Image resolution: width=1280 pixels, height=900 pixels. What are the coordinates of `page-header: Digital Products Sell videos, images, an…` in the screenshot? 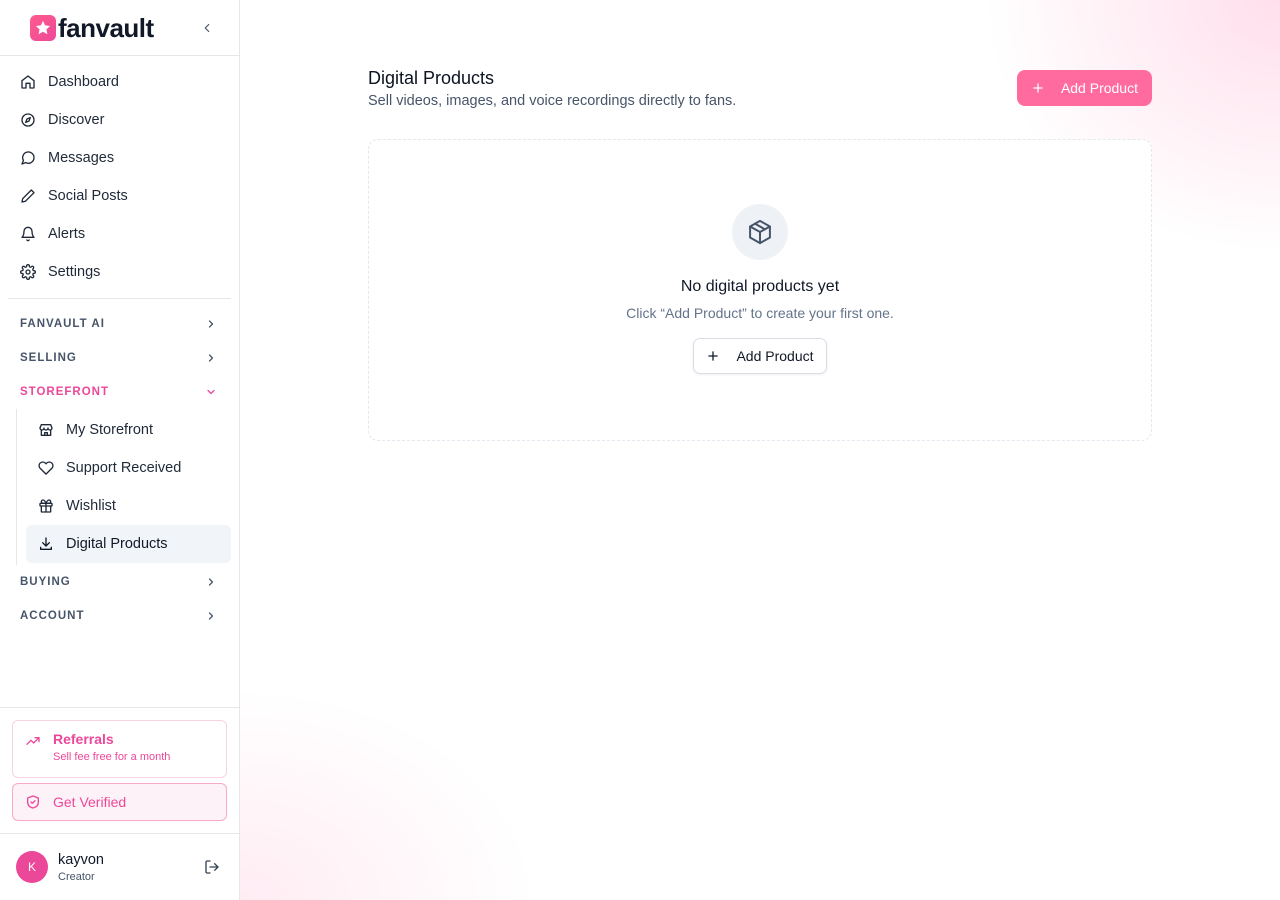 It's located at (760, 87).